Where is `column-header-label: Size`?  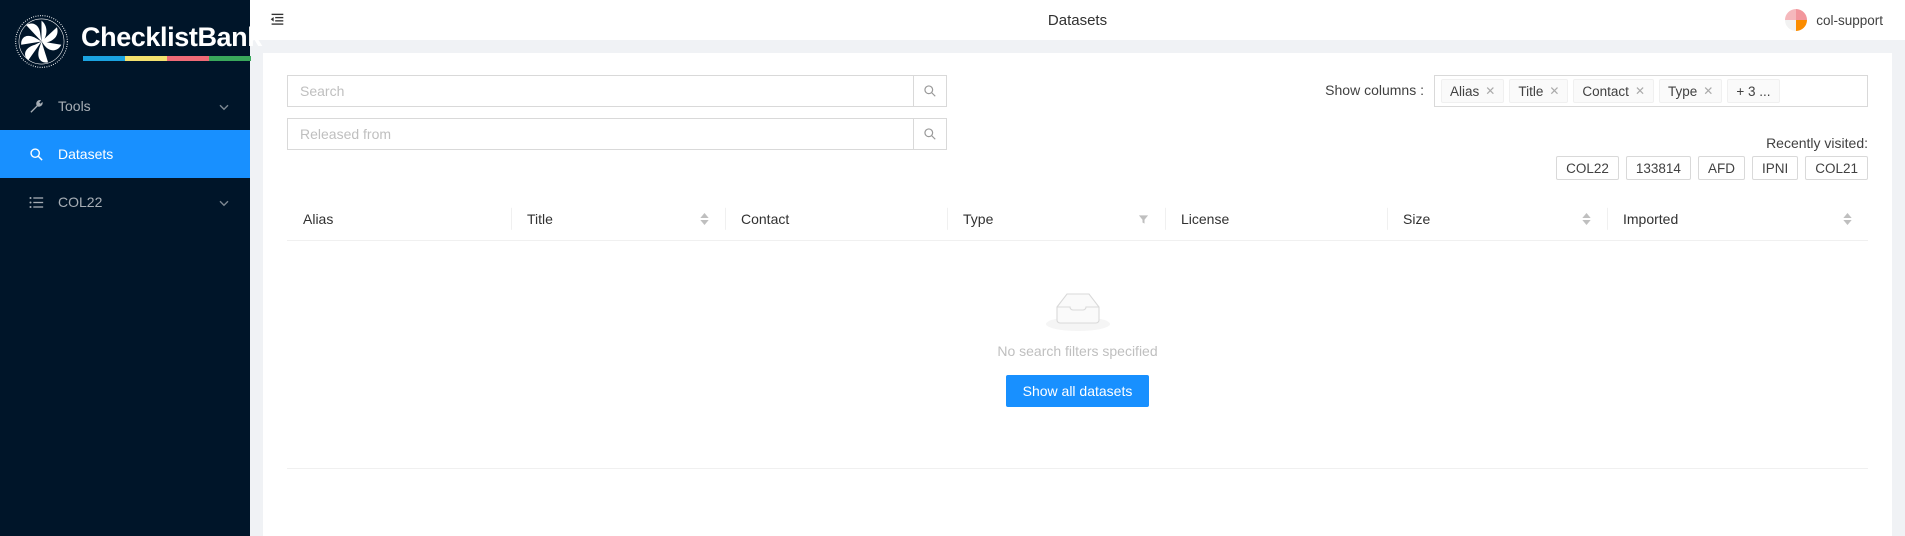
column-header-label: Size is located at coordinates (1417, 219).